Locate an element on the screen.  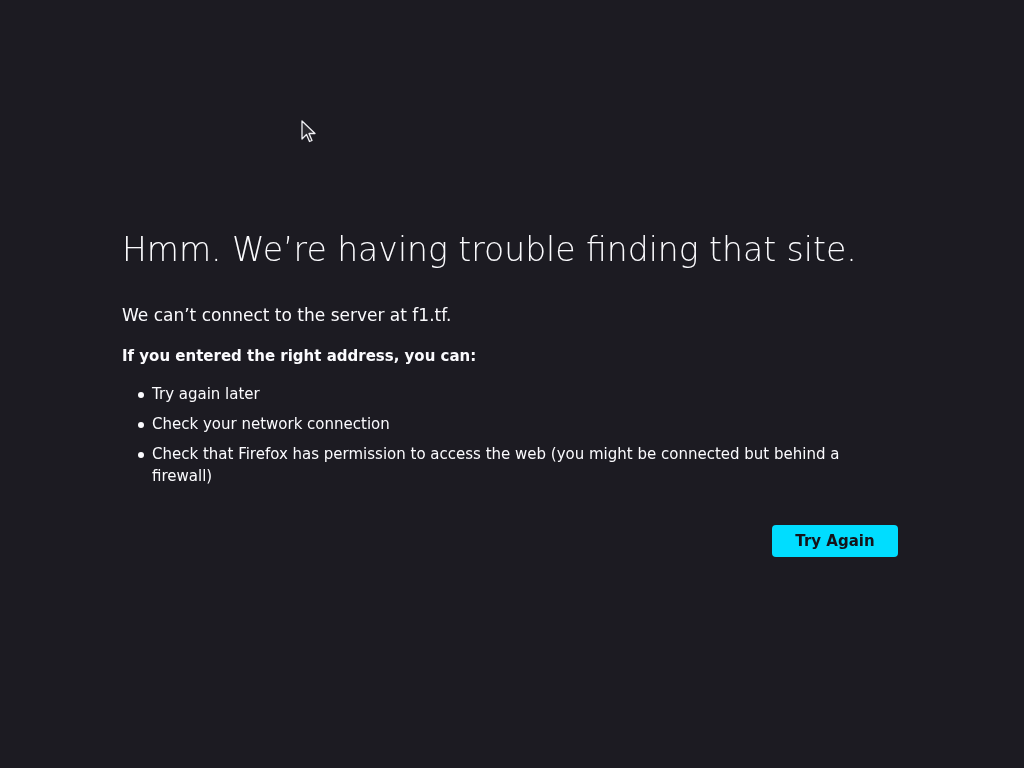
mouse-cursor-icon is located at coordinates (309, 131).